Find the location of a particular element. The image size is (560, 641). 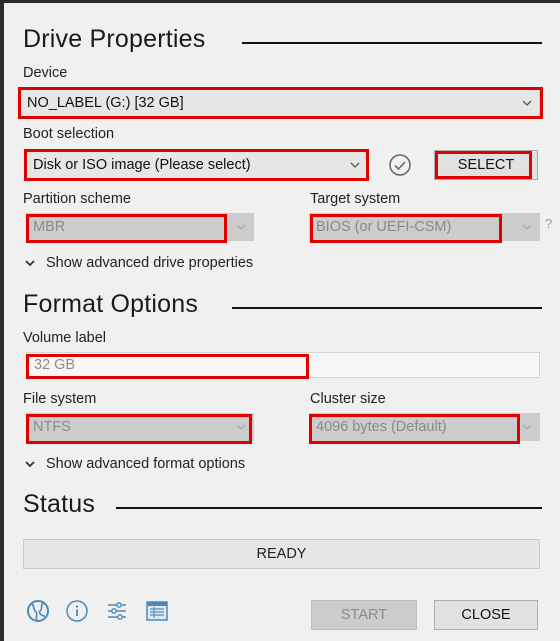

info-icon is located at coordinates (77, 611).